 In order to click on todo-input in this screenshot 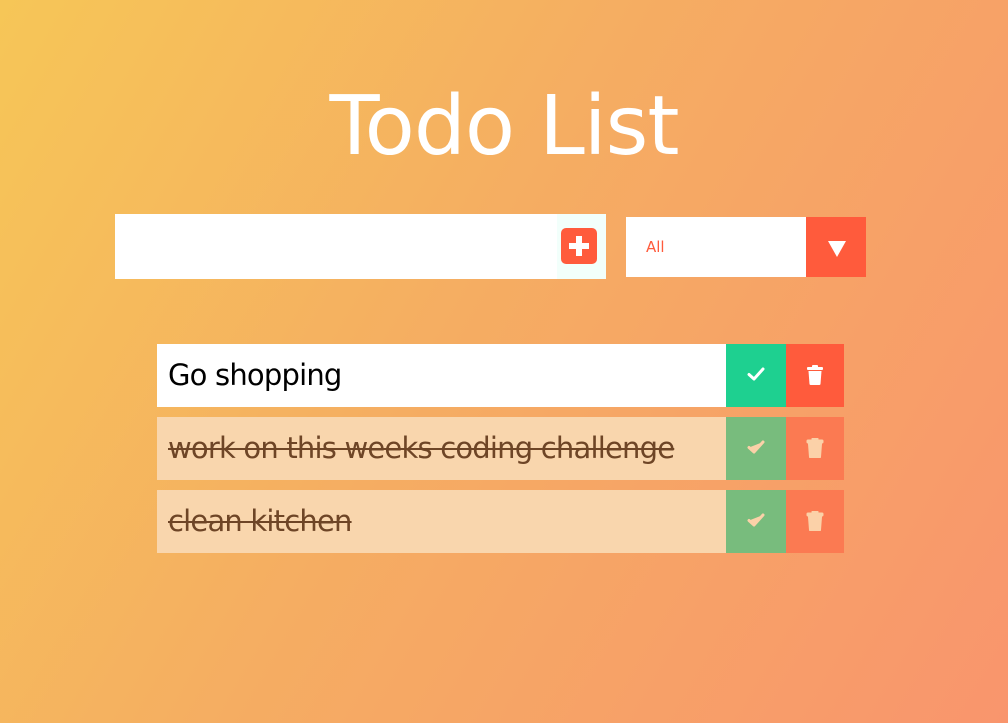, I will do `click(330, 246)`.